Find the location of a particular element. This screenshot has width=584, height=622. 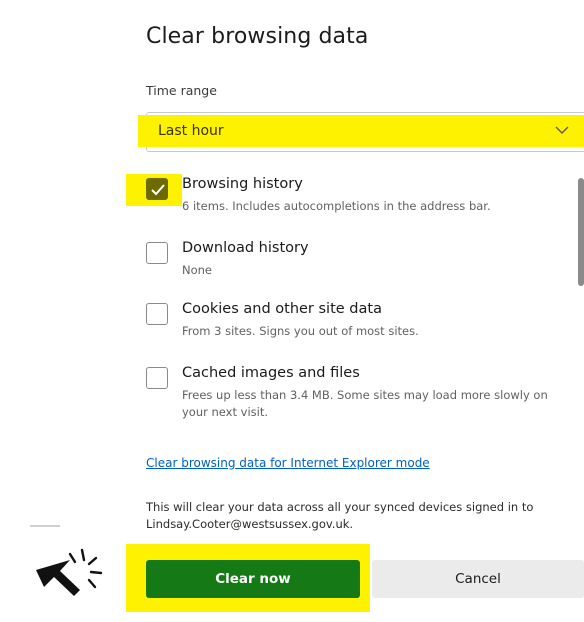

cached-images-checkbox is located at coordinates (157, 378).